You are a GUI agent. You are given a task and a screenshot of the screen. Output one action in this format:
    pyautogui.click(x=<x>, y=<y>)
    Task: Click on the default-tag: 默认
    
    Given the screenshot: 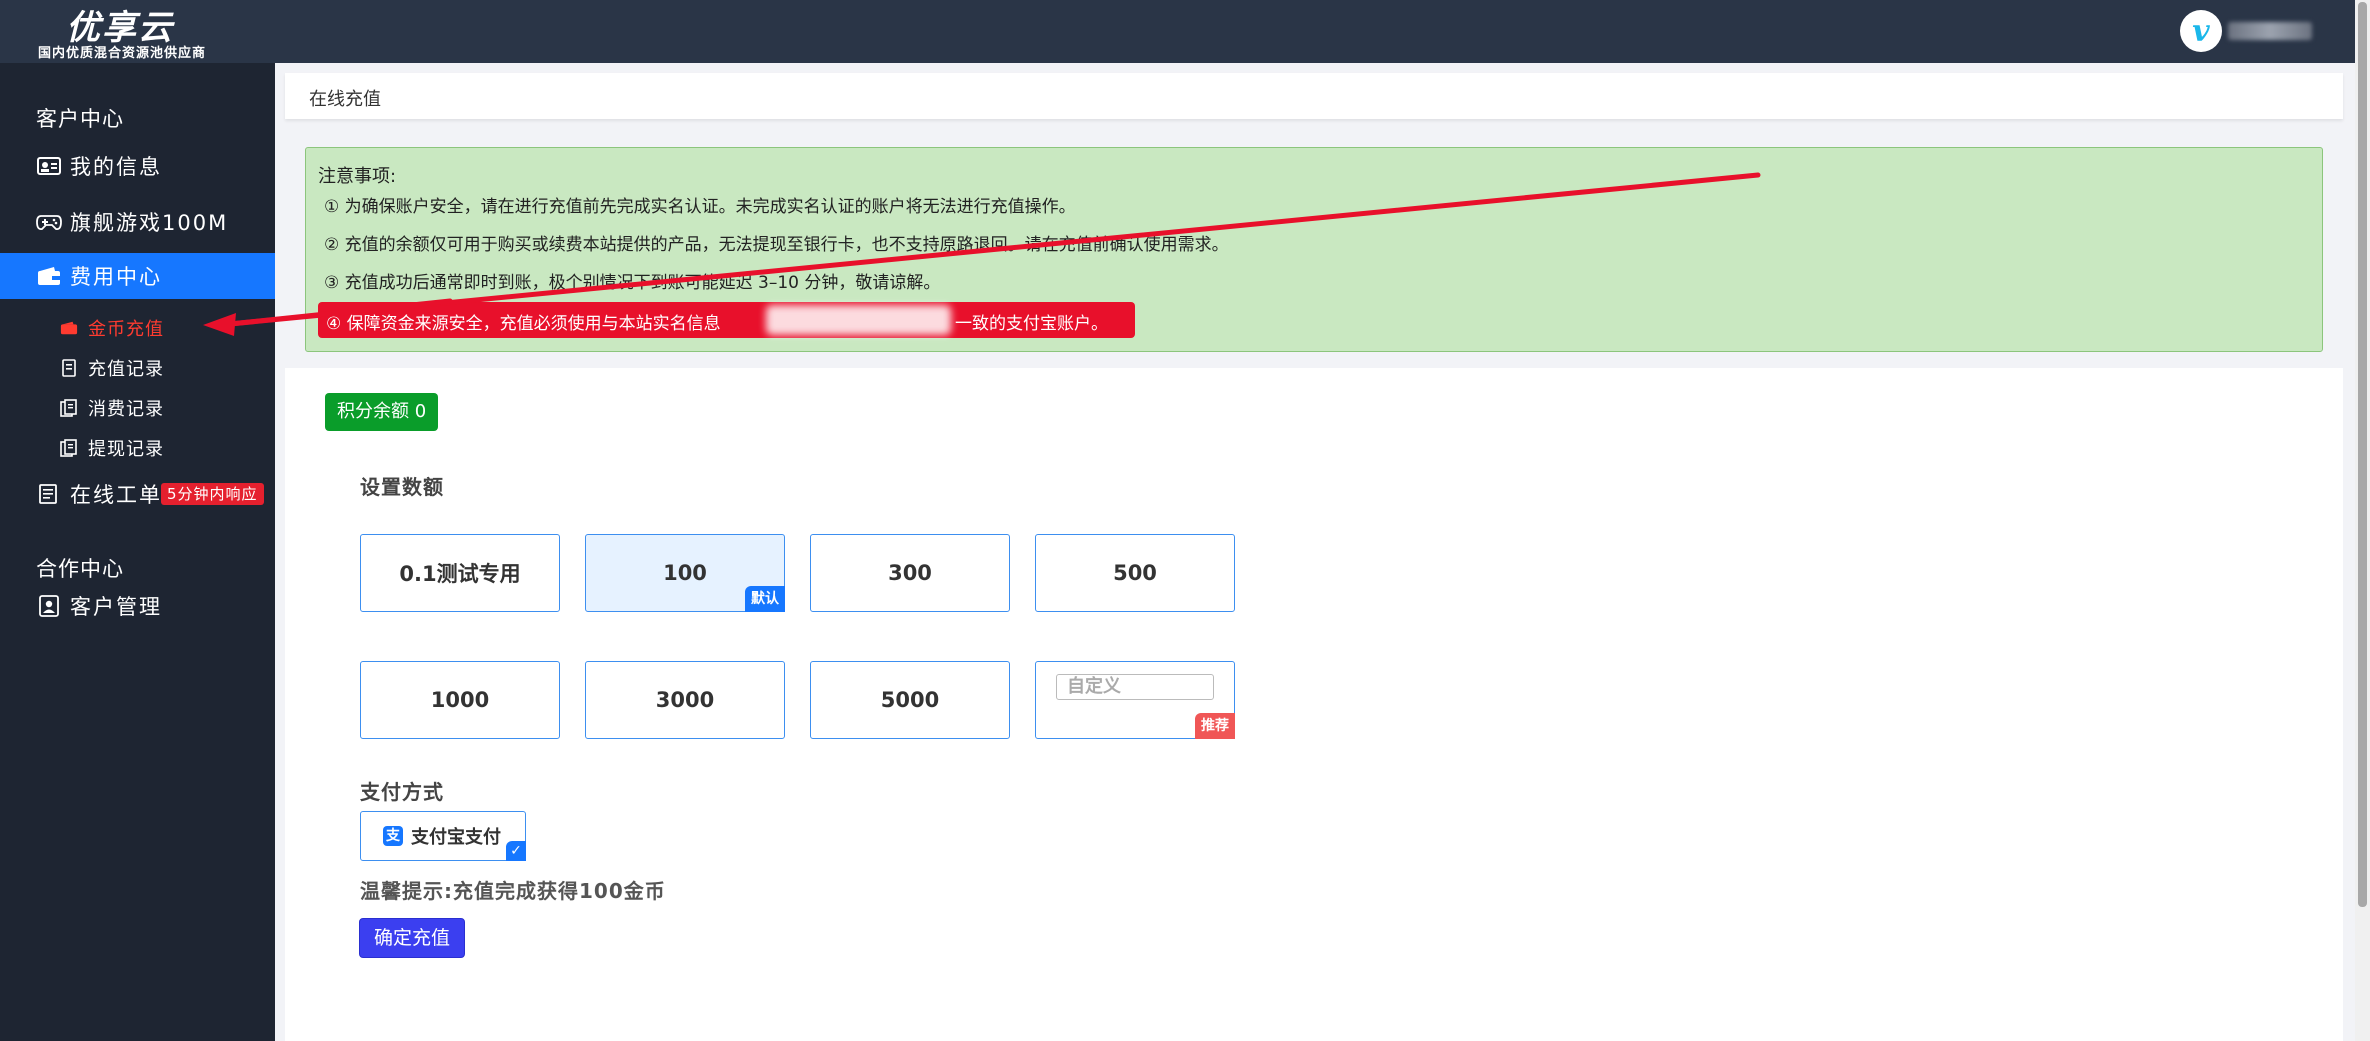 What is the action you would take?
    pyautogui.click(x=765, y=599)
    